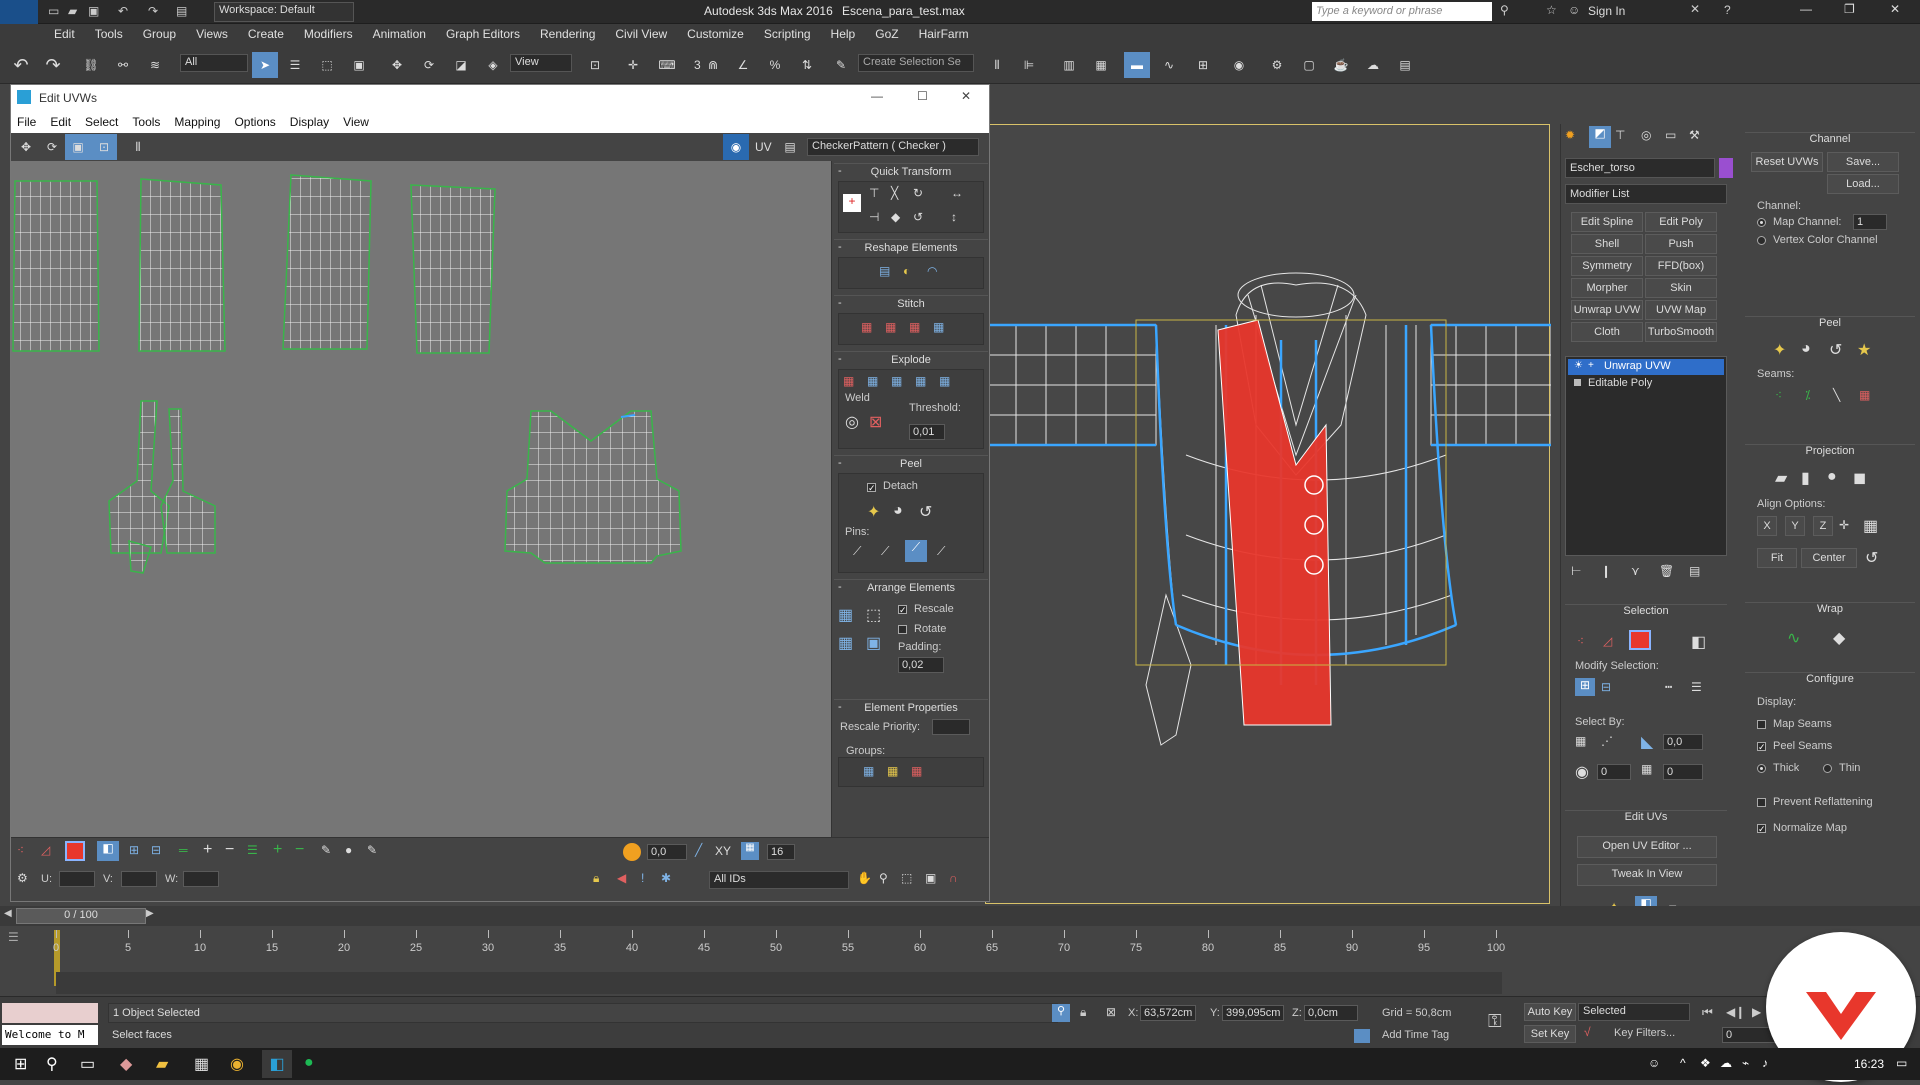  What do you see at coordinates (779, 880) in the screenshot?
I see `material-ids-dropdown: All IDs` at bounding box center [779, 880].